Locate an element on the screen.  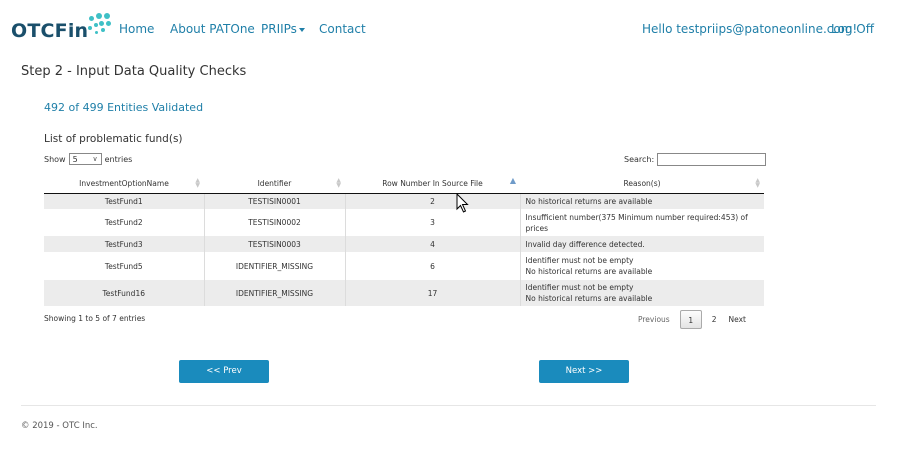
footer-copyright: © 2019 - OTC Inc. is located at coordinates (59, 426).